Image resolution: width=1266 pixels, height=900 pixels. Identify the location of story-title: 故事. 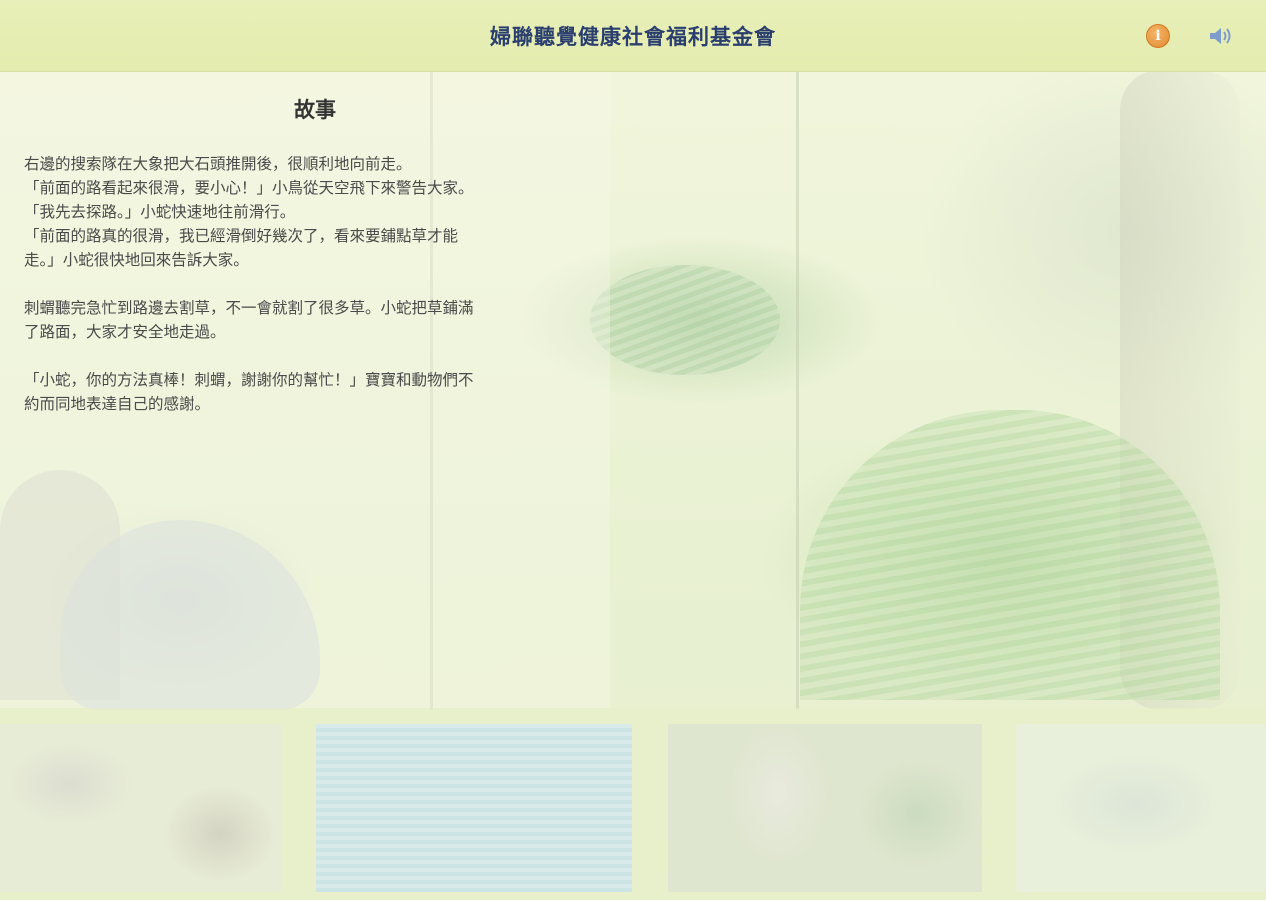
(315, 110).